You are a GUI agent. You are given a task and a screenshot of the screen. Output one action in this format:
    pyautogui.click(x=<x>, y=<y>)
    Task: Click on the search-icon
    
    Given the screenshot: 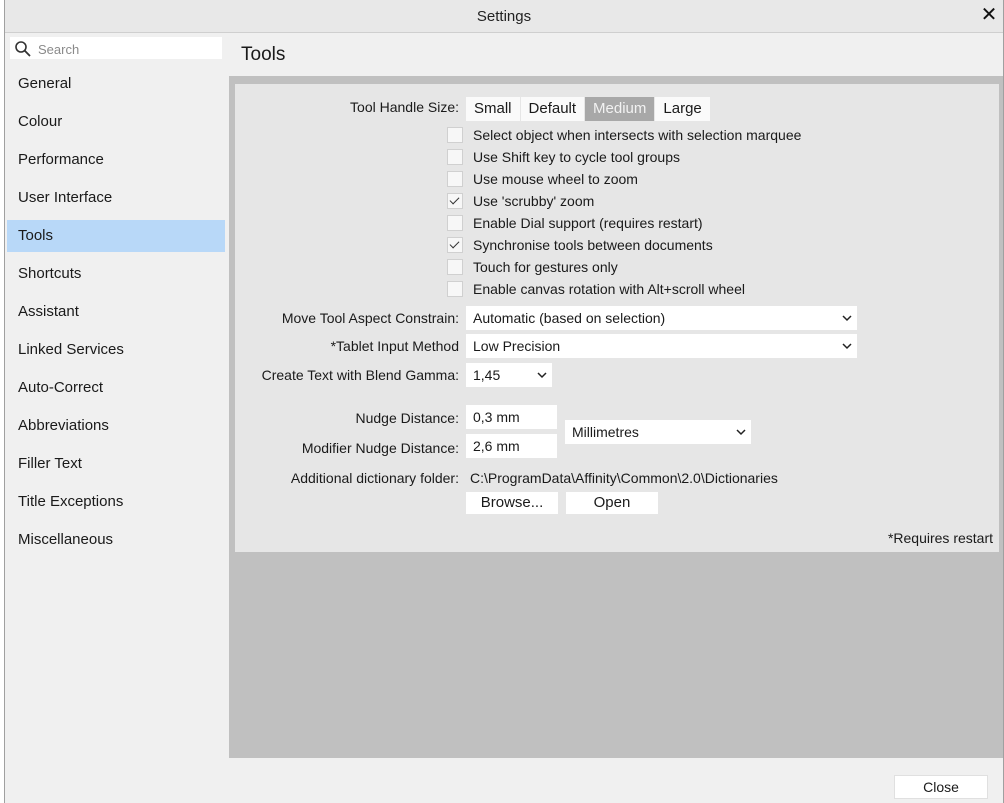 What is the action you would take?
    pyautogui.click(x=23, y=49)
    